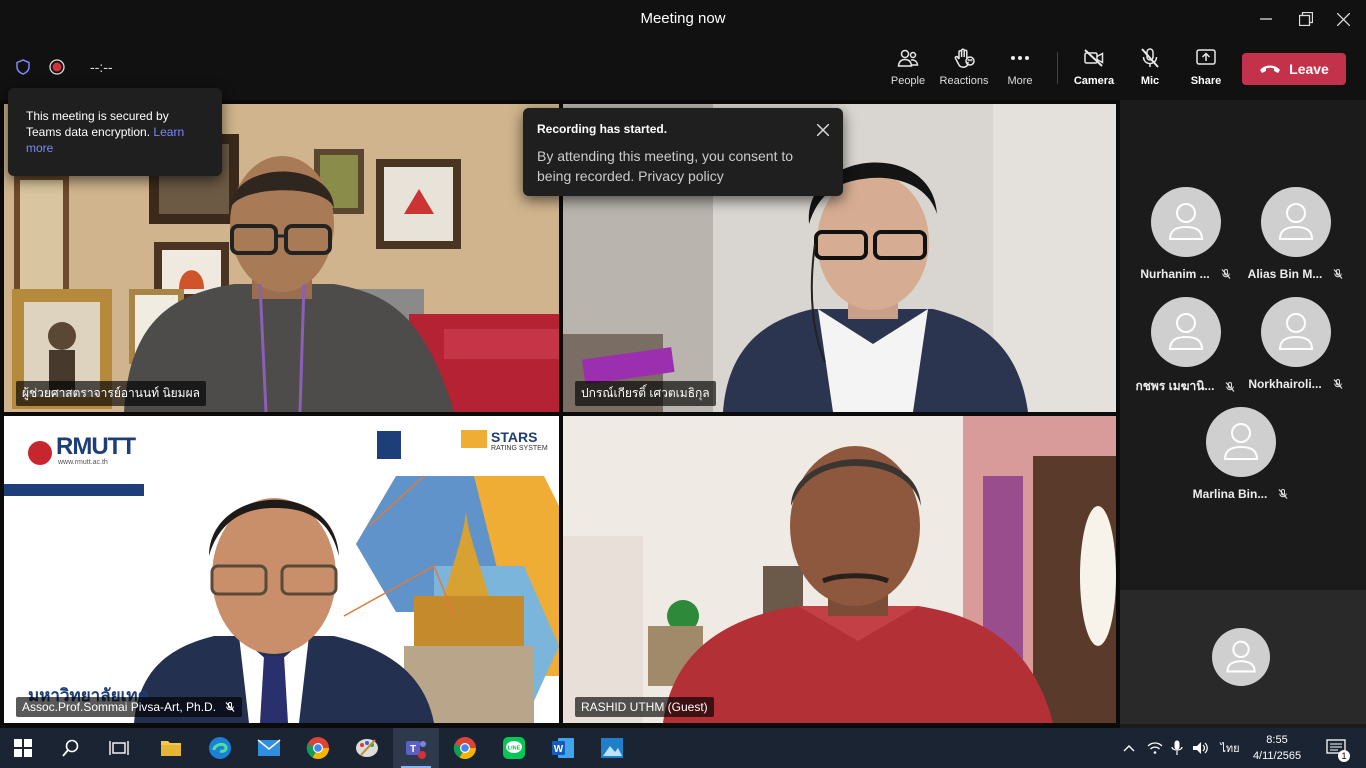 The width and height of the screenshot is (1366, 768). I want to click on task-view-button, so click(119, 748).